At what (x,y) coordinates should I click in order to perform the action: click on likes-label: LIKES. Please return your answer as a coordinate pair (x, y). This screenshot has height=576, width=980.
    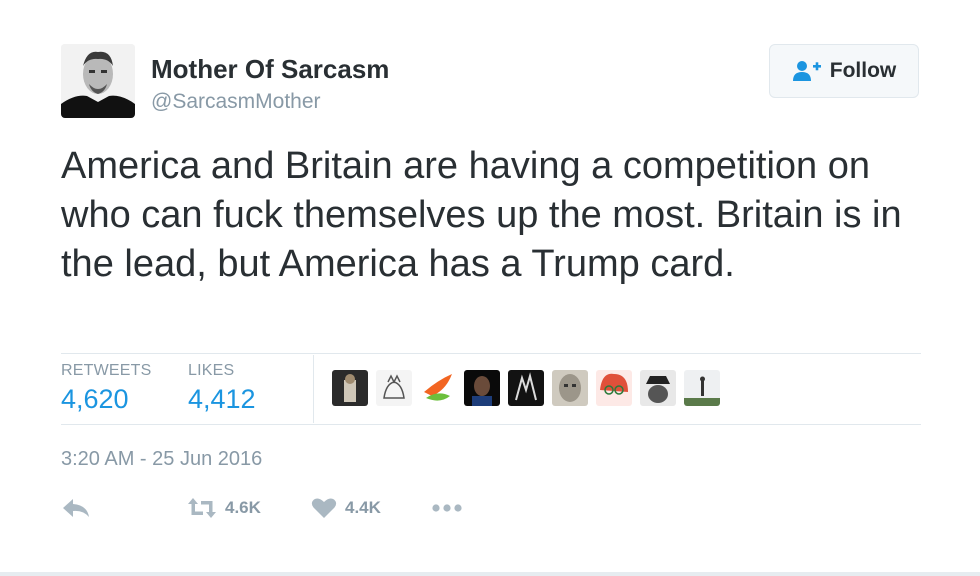
    Looking at the image, I should click on (211, 370).